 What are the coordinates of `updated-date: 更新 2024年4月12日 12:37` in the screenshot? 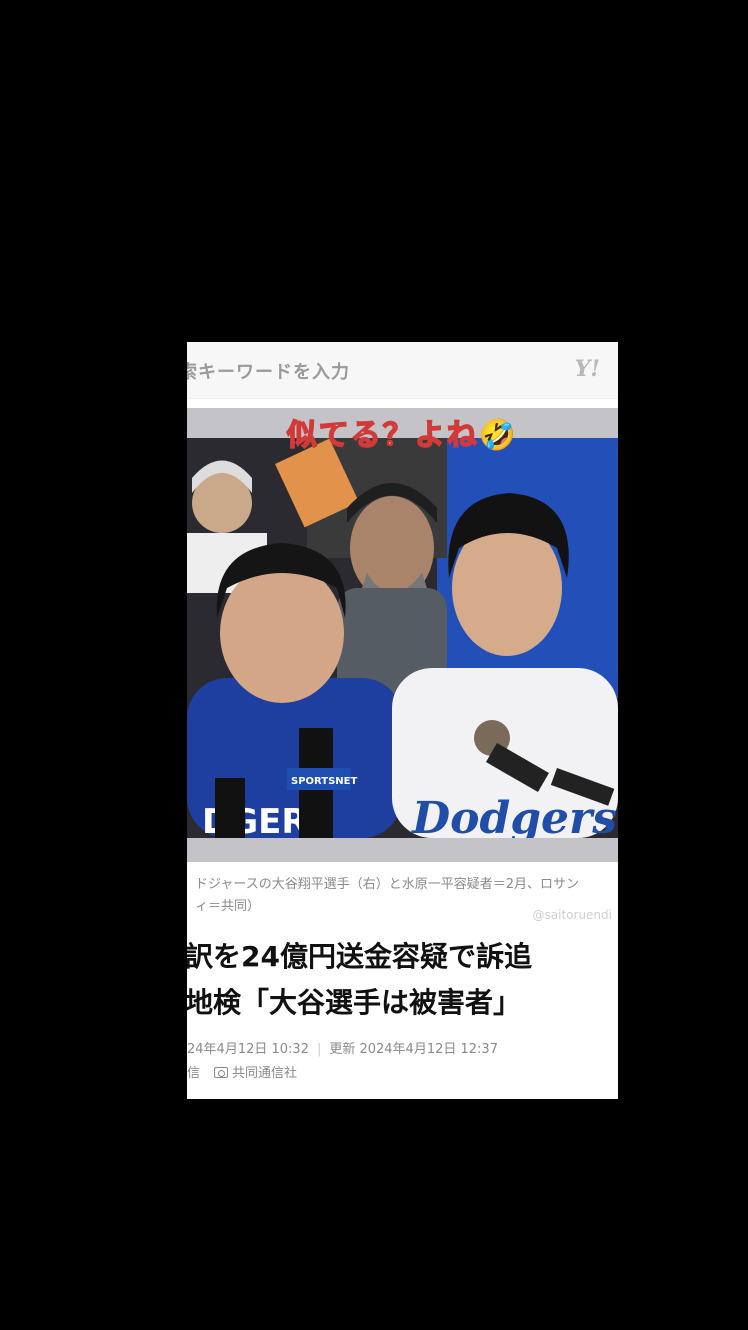 It's located at (413, 1049).